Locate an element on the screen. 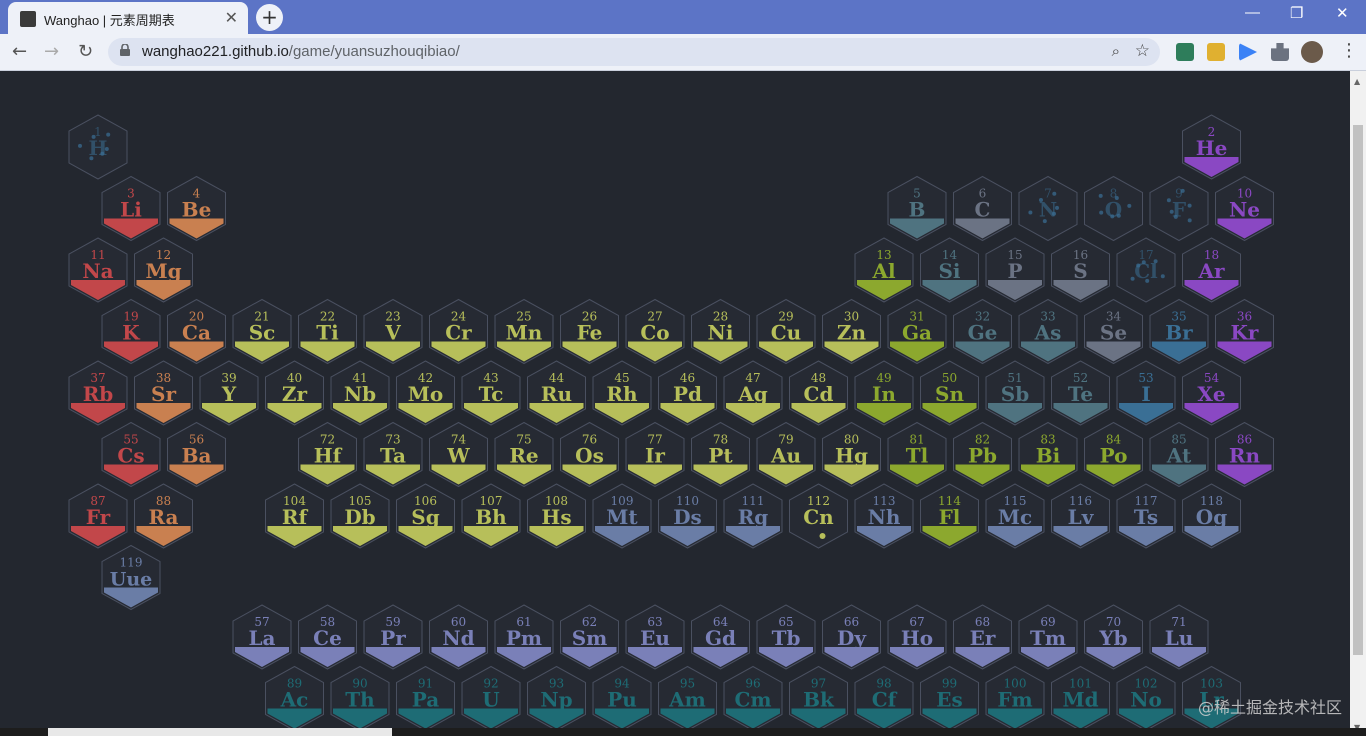 This screenshot has width=1366, height=736. element-cell-cs: 55Cs is located at coordinates (131, 454).